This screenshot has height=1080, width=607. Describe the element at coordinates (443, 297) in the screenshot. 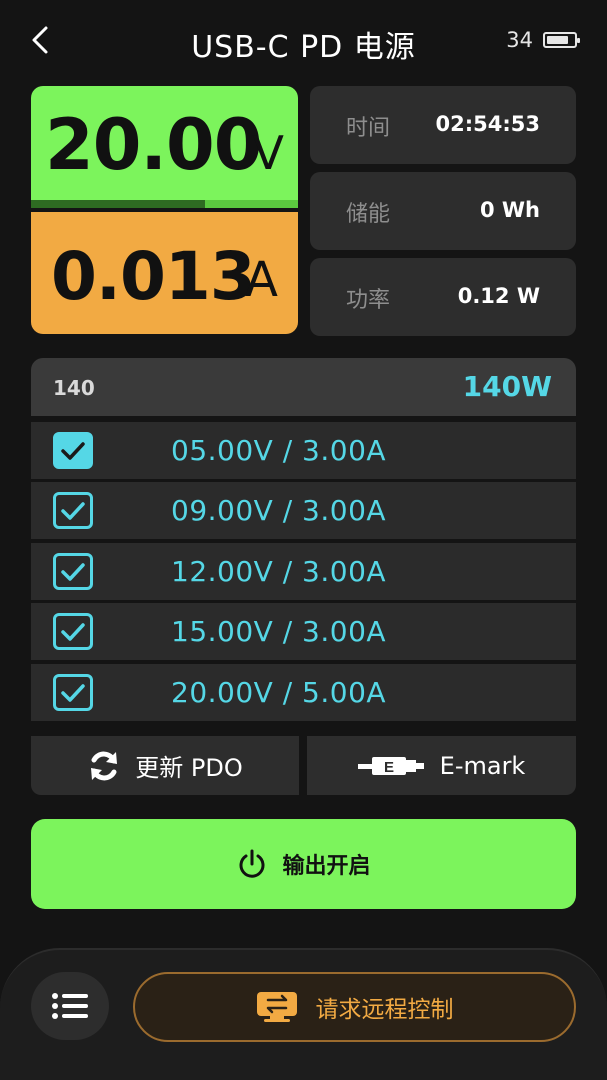

I see `stat-power: 功率 0.12 W` at that location.